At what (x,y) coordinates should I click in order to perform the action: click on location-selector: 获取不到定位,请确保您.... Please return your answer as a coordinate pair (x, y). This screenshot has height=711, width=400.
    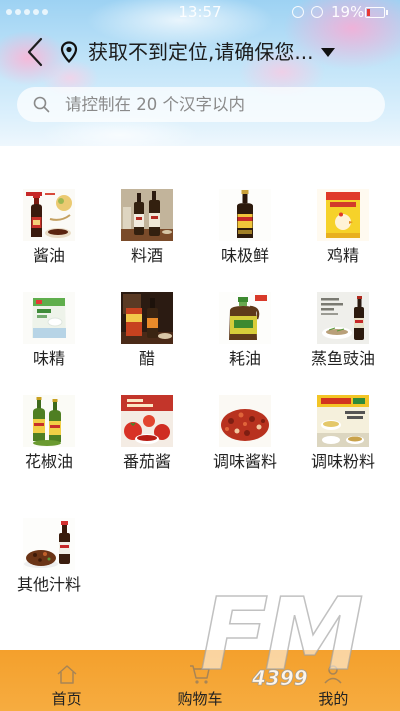
    Looking at the image, I should click on (200, 52).